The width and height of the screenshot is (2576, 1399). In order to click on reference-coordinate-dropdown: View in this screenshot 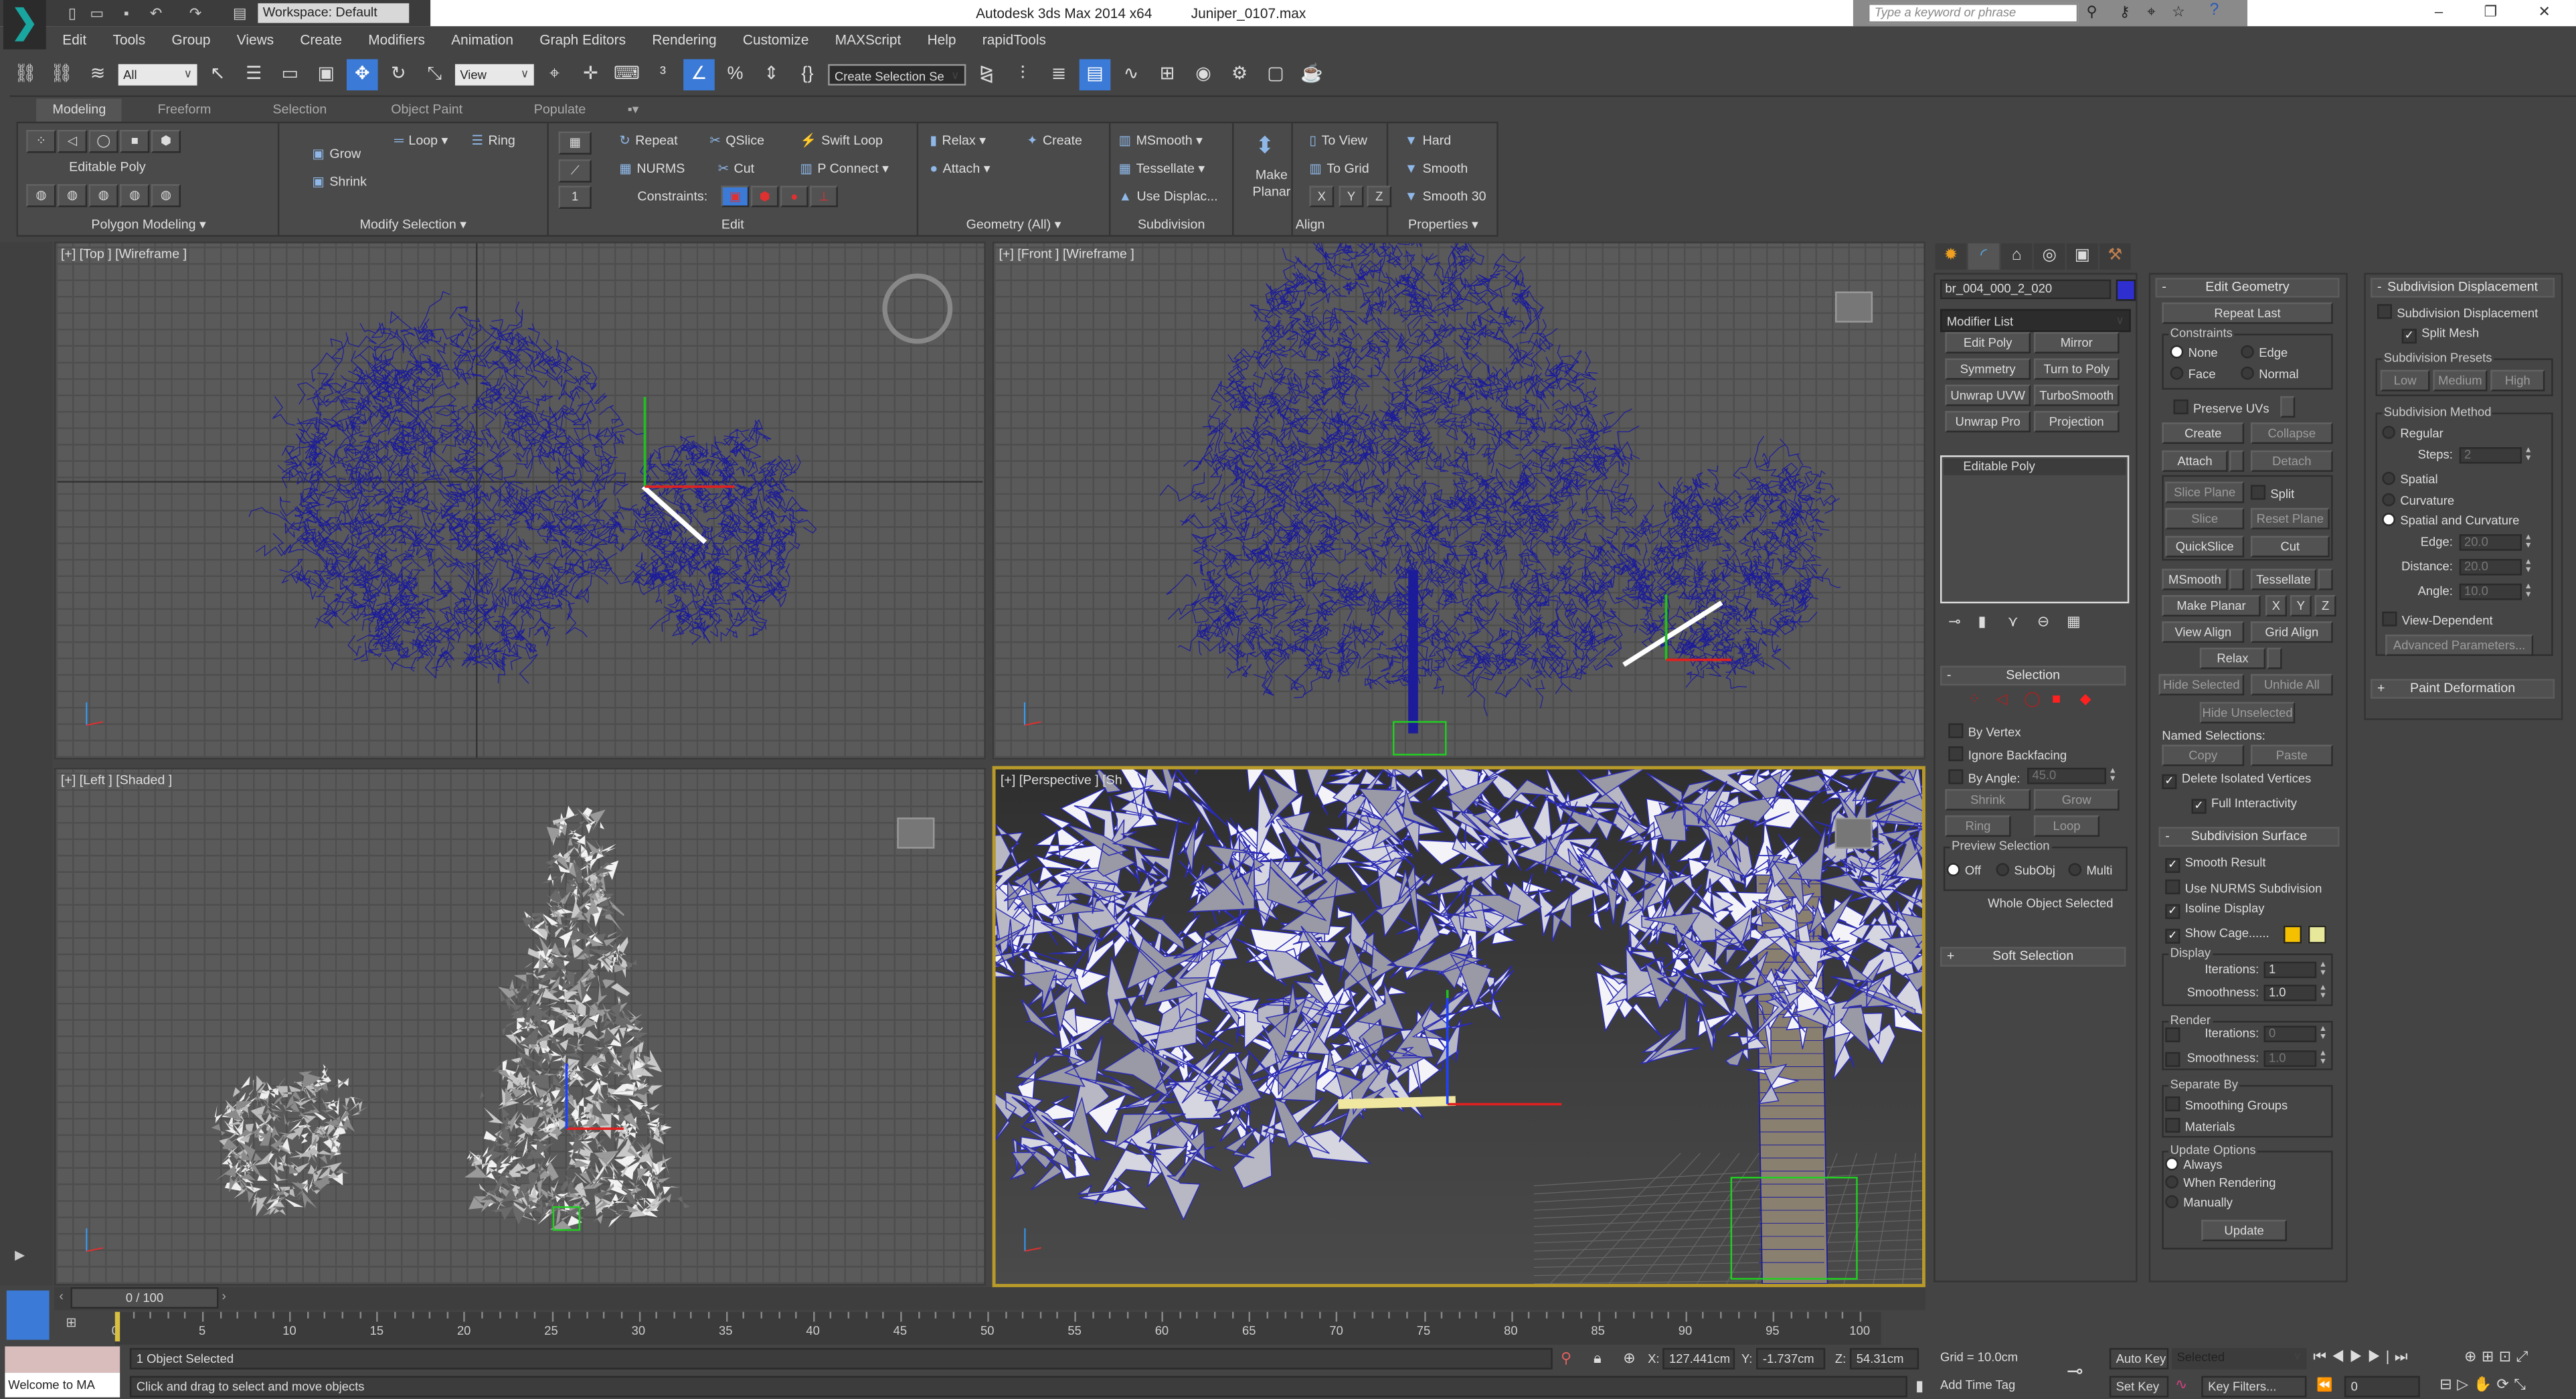, I will do `click(494, 75)`.